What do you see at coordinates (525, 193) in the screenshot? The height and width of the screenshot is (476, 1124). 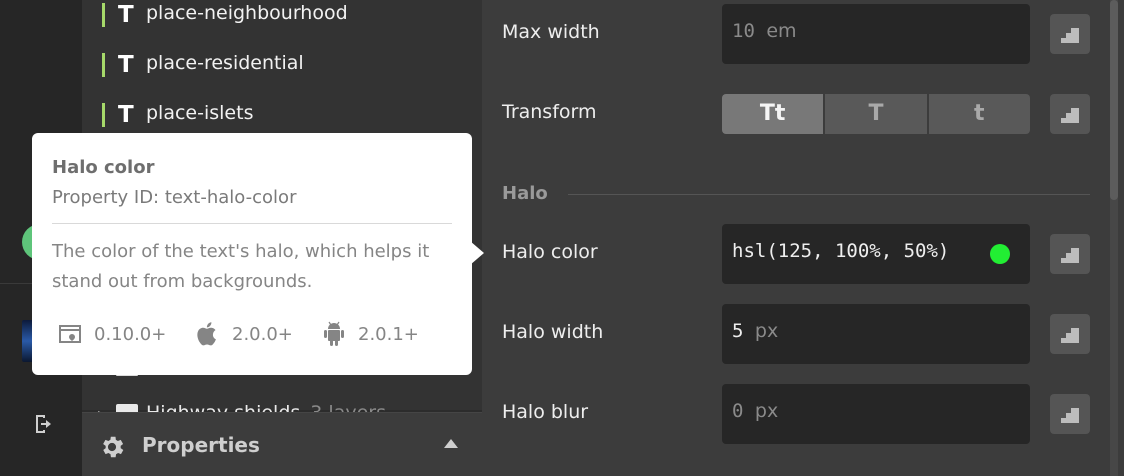 I see `section-heading-halo: Halo` at bounding box center [525, 193].